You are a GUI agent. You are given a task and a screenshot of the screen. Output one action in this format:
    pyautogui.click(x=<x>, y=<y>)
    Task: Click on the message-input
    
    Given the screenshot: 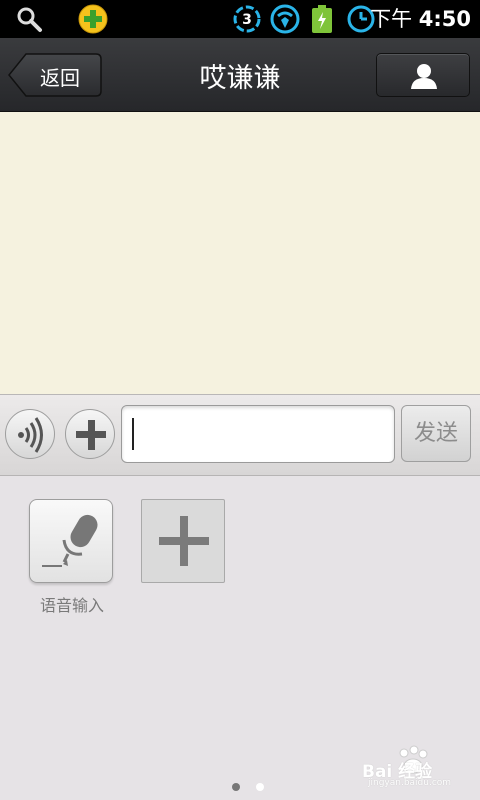 What is the action you would take?
    pyautogui.click(x=258, y=434)
    